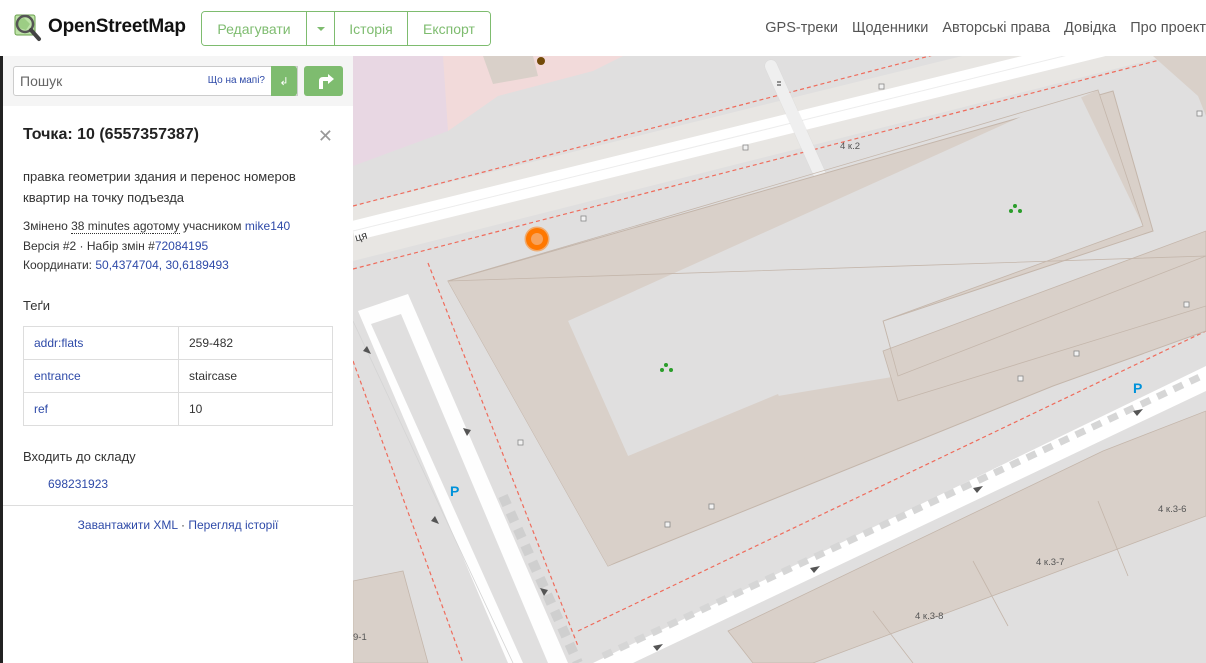  What do you see at coordinates (111, 134) in the screenshot?
I see `feature-title: Точка: 10 (6557357387)` at bounding box center [111, 134].